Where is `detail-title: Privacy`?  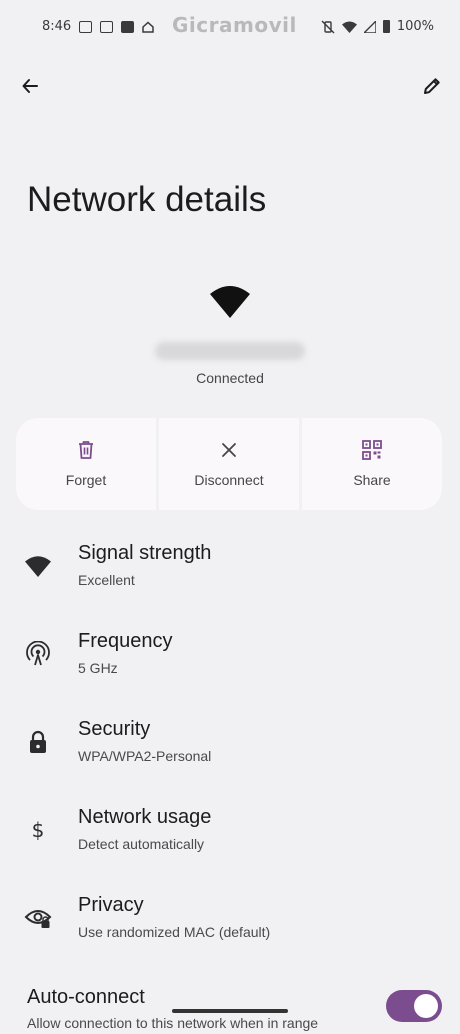
detail-title: Privacy is located at coordinates (111, 905).